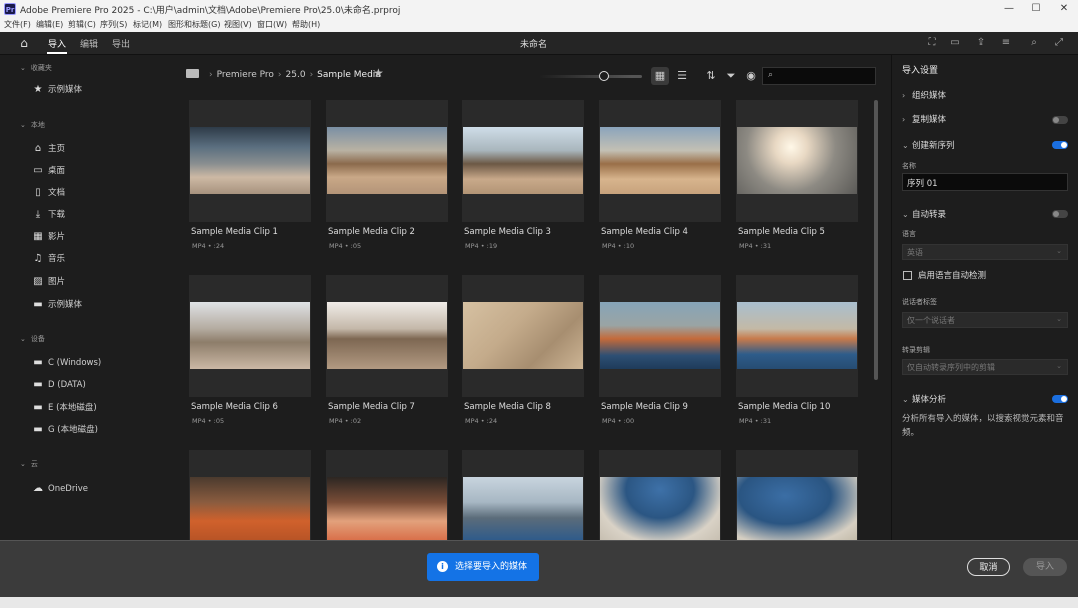  I want to click on search-icon: ⌕, so click(771, 75).